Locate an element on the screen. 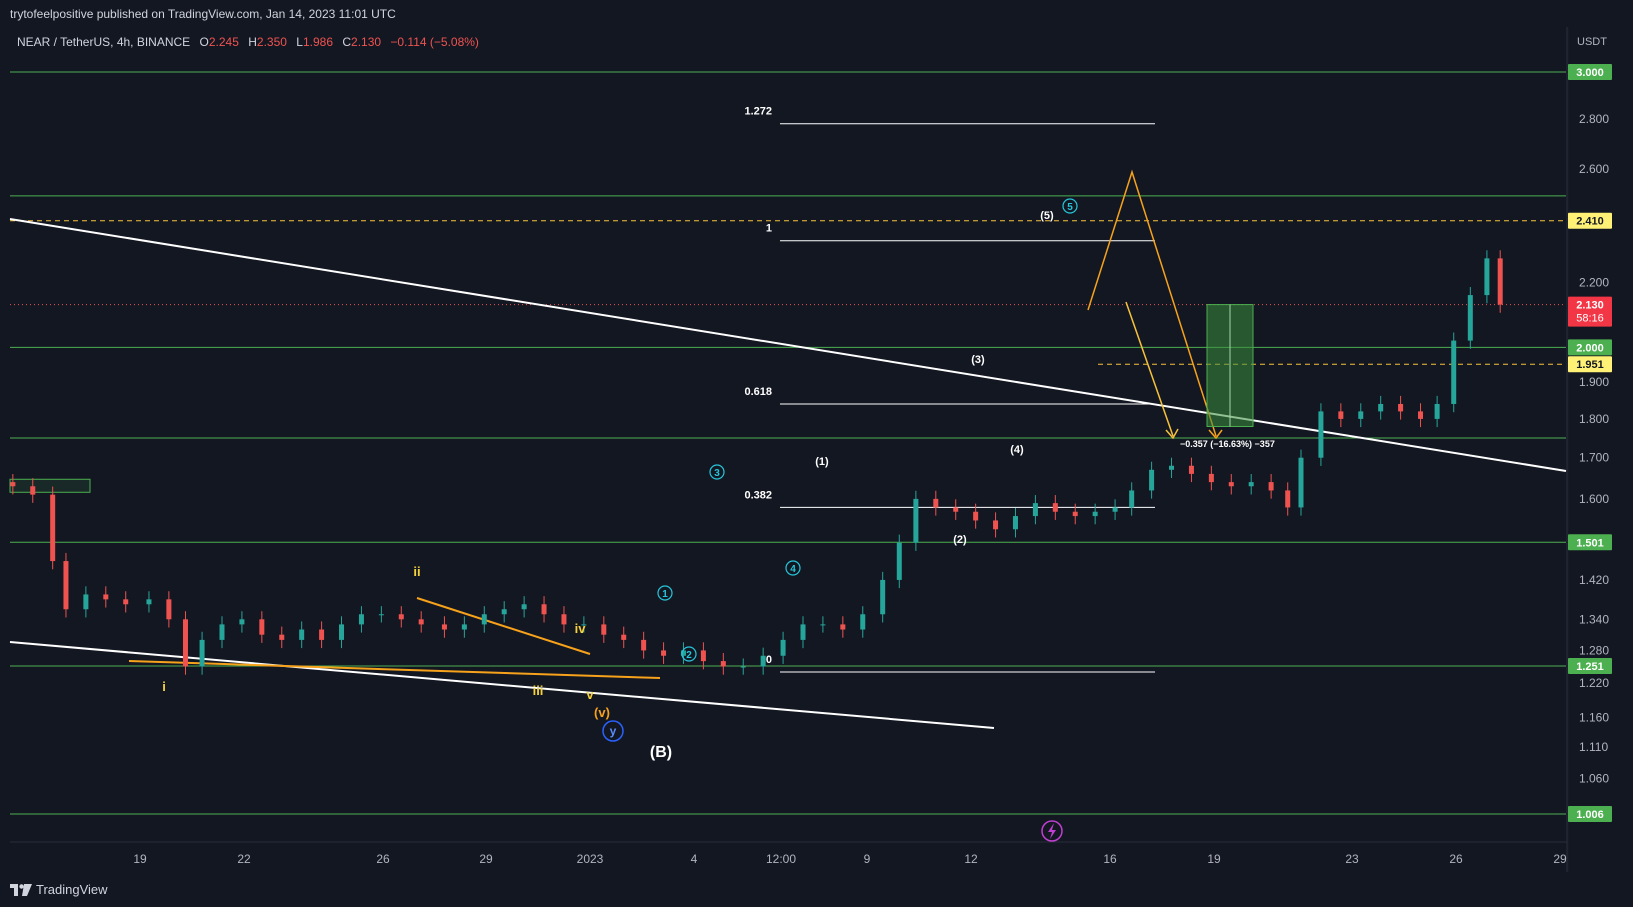 The width and height of the screenshot is (1633, 907). wave-label-iii: iii is located at coordinates (538, 690).